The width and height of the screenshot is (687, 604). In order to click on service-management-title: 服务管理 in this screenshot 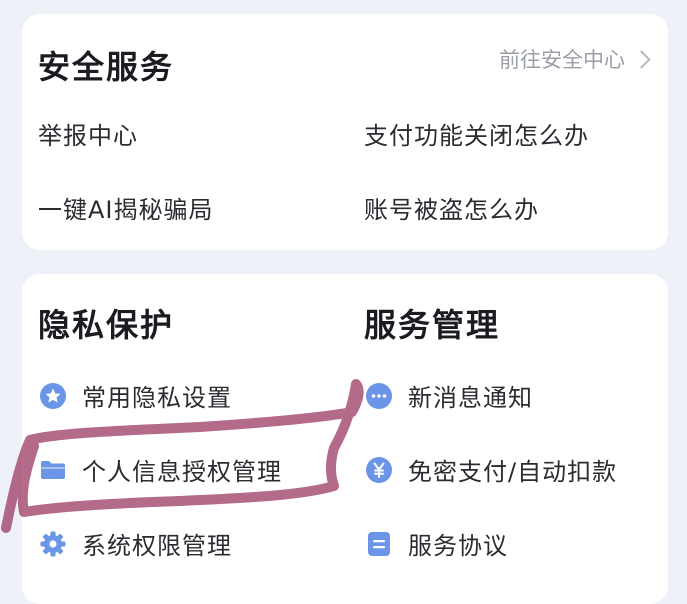, I will do `click(432, 325)`.